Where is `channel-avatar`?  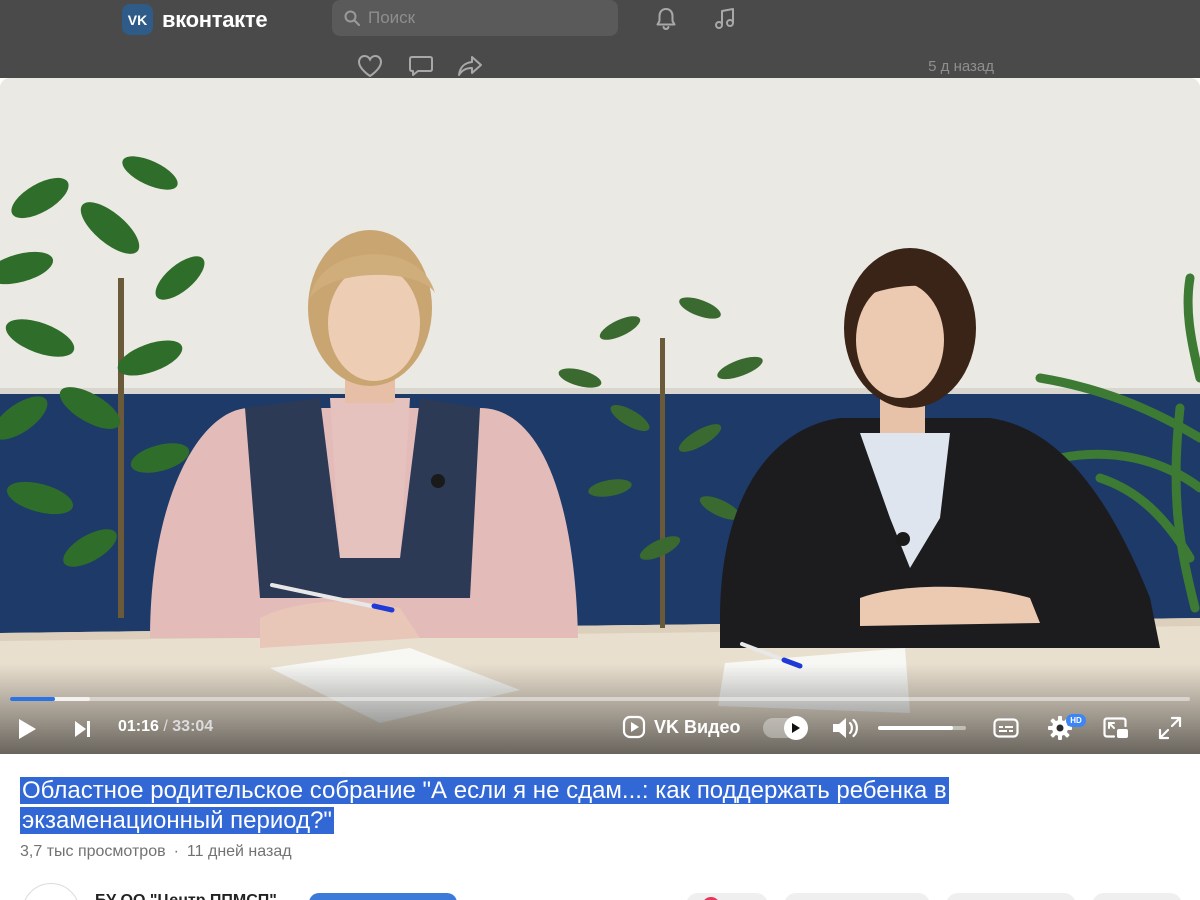
channel-avatar is located at coordinates (51, 891).